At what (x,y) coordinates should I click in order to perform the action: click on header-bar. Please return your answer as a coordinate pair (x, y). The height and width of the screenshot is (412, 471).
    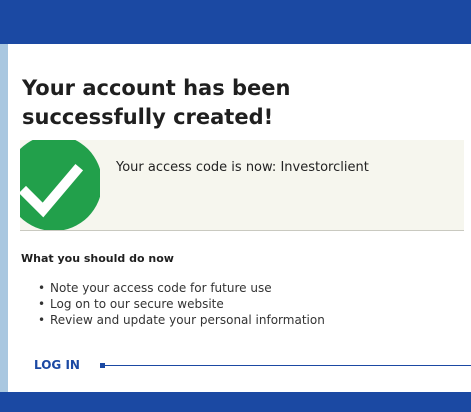
    Looking at the image, I should click on (235, 22).